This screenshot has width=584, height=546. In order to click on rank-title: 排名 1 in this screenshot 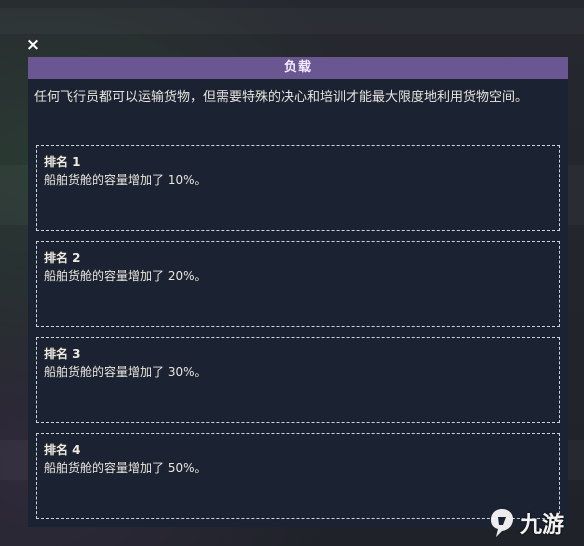, I will do `click(62, 162)`.